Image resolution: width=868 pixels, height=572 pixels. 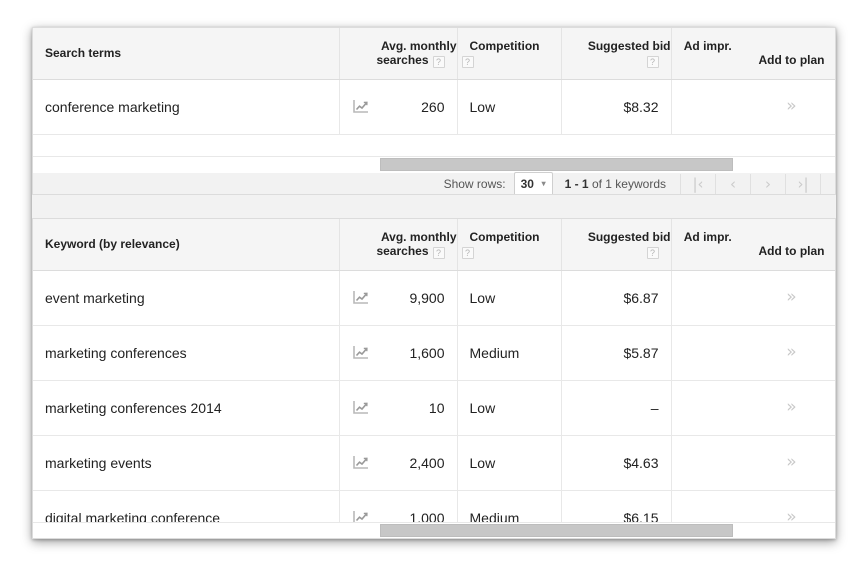 What do you see at coordinates (494, 352) in the screenshot?
I see `competition-value: Medium` at bounding box center [494, 352].